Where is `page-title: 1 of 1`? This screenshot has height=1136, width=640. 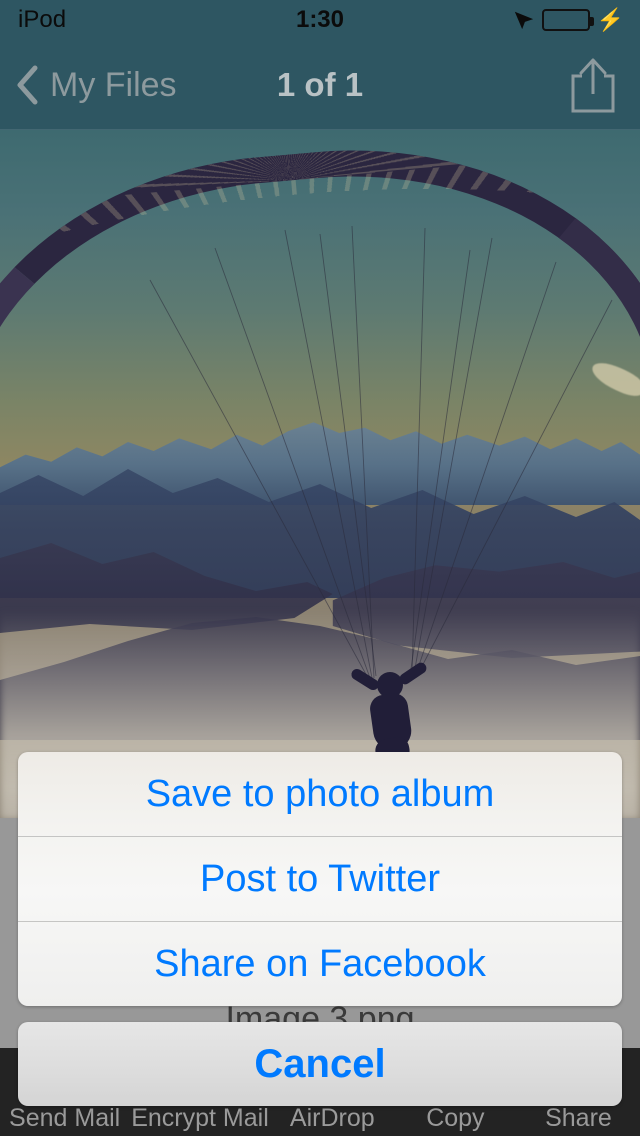
page-title: 1 of 1 is located at coordinates (320, 84).